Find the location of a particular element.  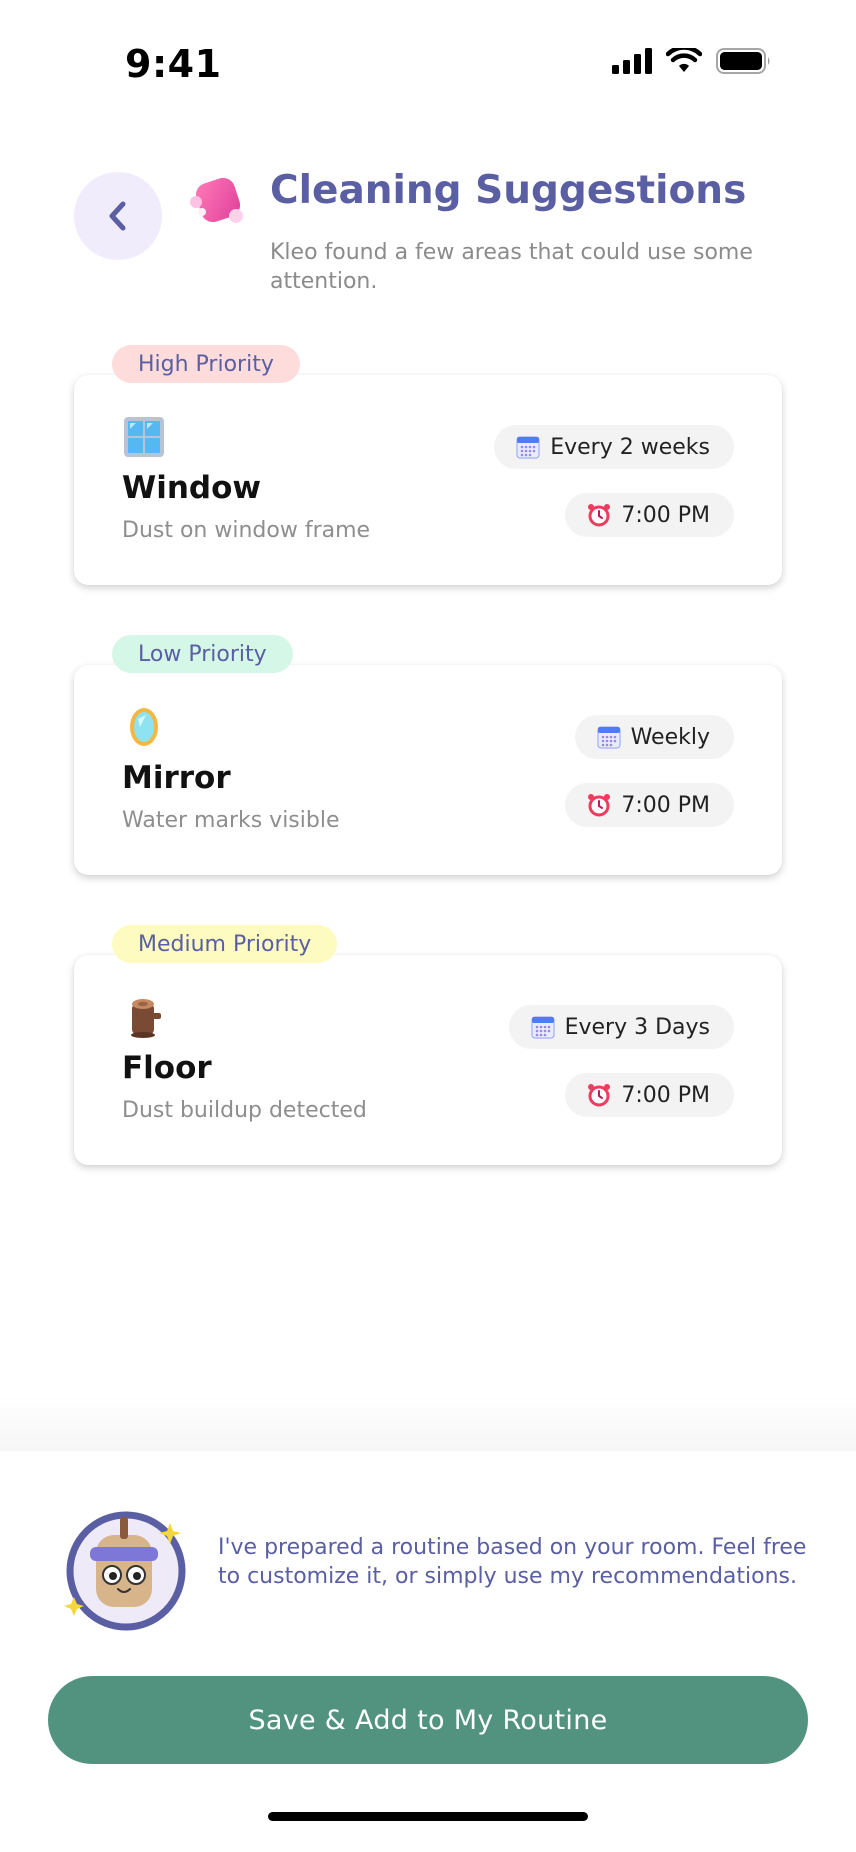

priority-badge: Medium Priority is located at coordinates (225, 944).